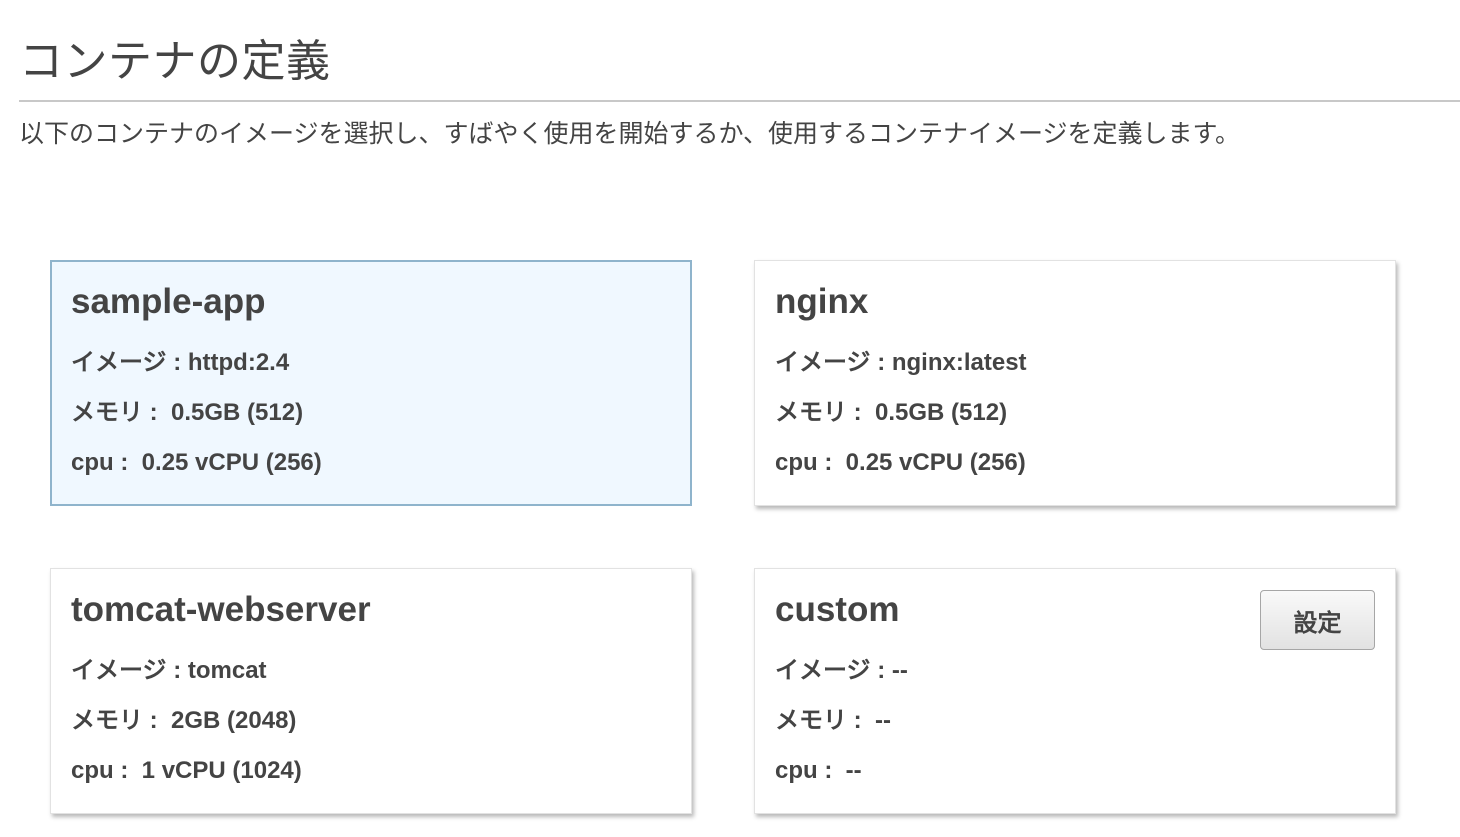 The height and width of the screenshot is (837, 1460). What do you see at coordinates (238, 362) in the screenshot?
I see `image-value: httpd:2.4` at bounding box center [238, 362].